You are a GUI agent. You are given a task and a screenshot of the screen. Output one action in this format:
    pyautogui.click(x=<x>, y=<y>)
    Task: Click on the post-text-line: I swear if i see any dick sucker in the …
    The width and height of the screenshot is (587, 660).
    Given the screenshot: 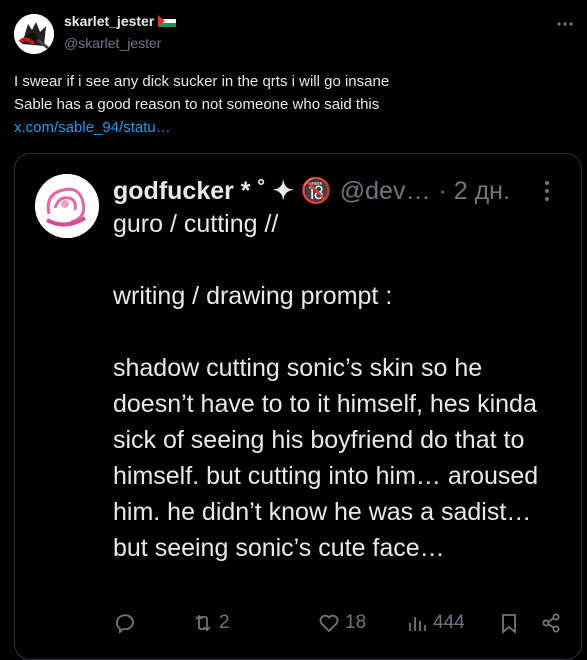 What is the action you would take?
    pyautogui.click(x=202, y=81)
    